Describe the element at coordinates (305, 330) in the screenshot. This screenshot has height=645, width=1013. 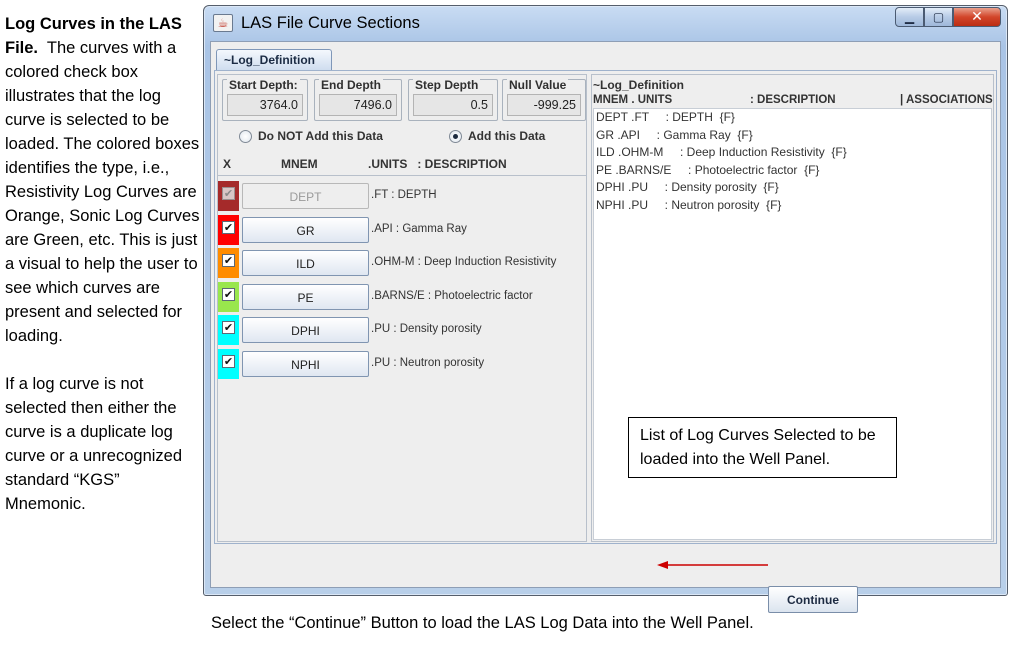
I see `curve-mnem-button-dphi: DPHI` at that location.